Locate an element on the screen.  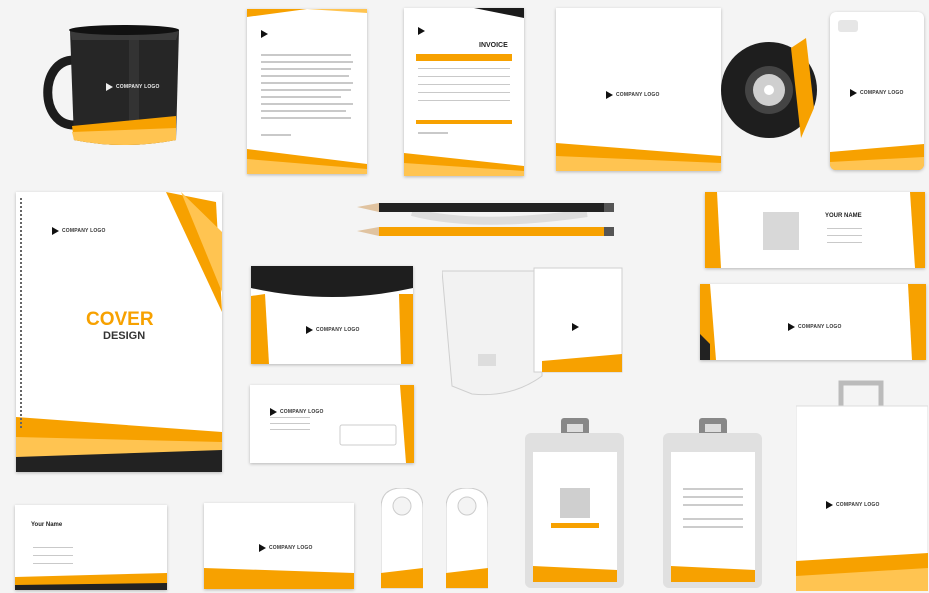
envelope-logo: COMPANY LOGO is located at coordinates (333, 330).